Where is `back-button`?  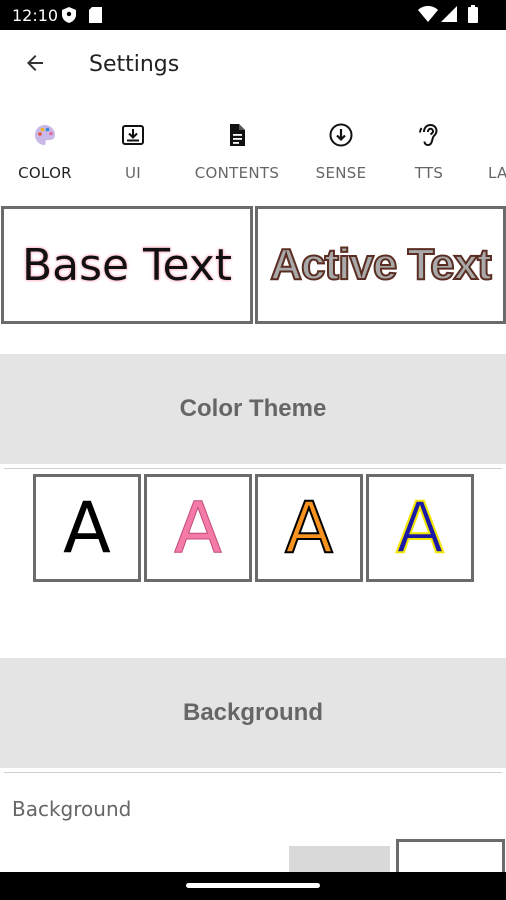 back-button is located at coordinates (35, 65).